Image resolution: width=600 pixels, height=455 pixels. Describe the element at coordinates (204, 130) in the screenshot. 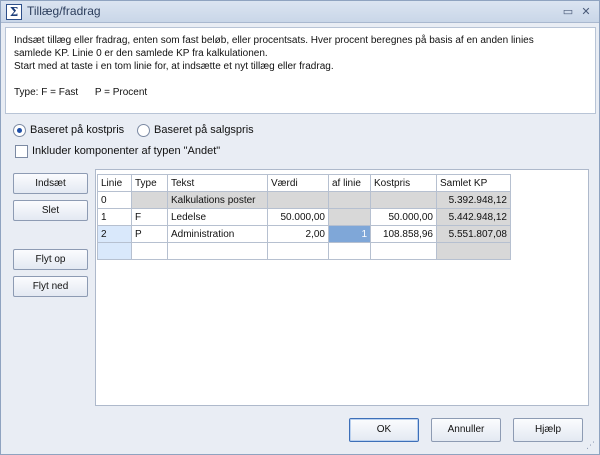

I see `radio-sales-price-label: Baseret på salgspris` at that location.